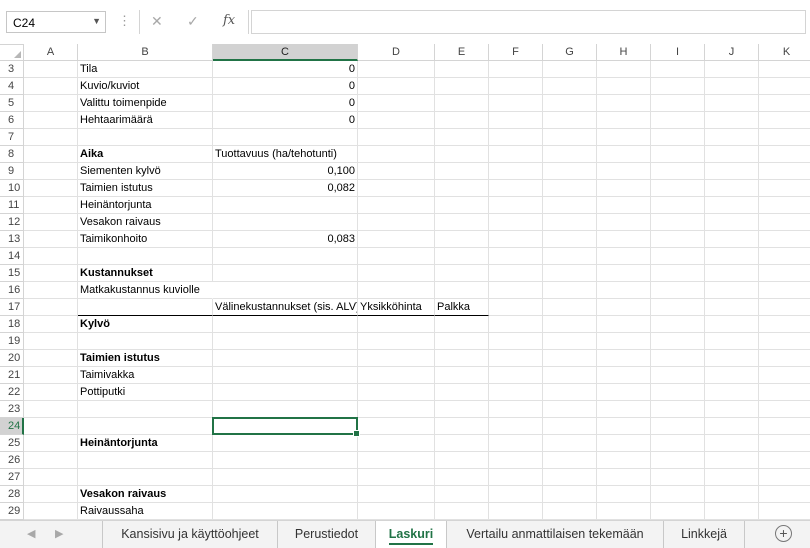 This screenshot has height=548, width=810. What do you see at coordinates (732, 69) in the screenshot?
I see `cell-j3` at bounding box center [732, 69].